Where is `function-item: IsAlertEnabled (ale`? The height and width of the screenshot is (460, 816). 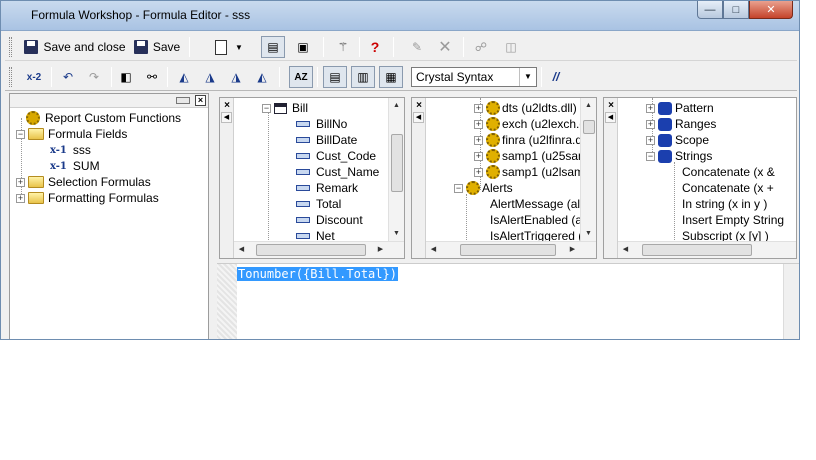
function-item: IsAlertEnabled (ale is located at coordinates (540, 220).